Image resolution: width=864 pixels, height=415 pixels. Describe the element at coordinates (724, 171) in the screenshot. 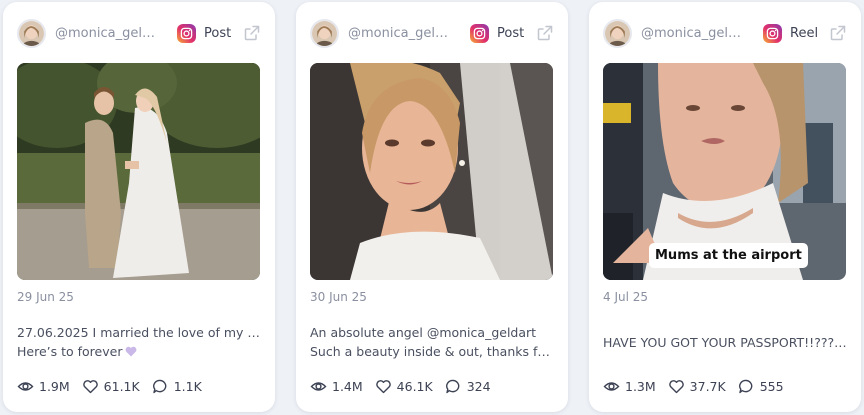

I see `post-media: Mums at the airport` at that location.